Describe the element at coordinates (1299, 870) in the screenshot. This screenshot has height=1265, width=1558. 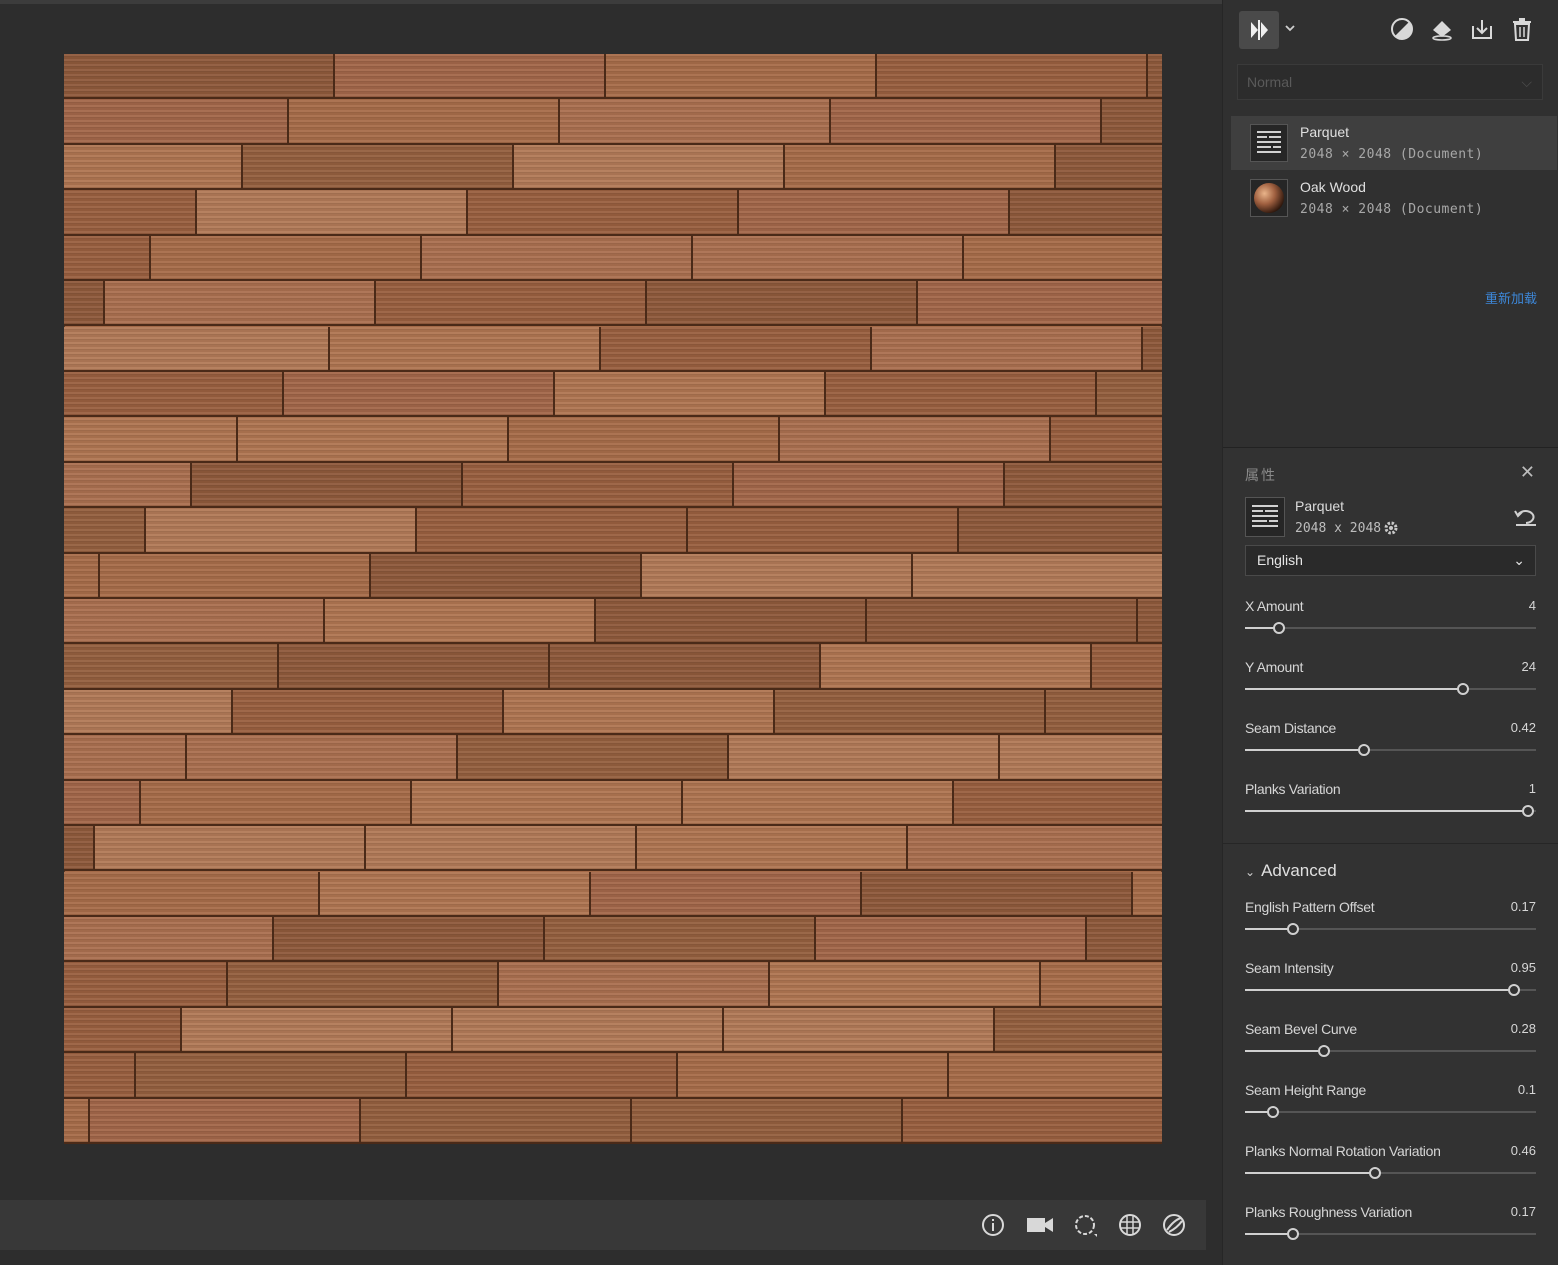
I see `advanced-label: Advanced` at that location.